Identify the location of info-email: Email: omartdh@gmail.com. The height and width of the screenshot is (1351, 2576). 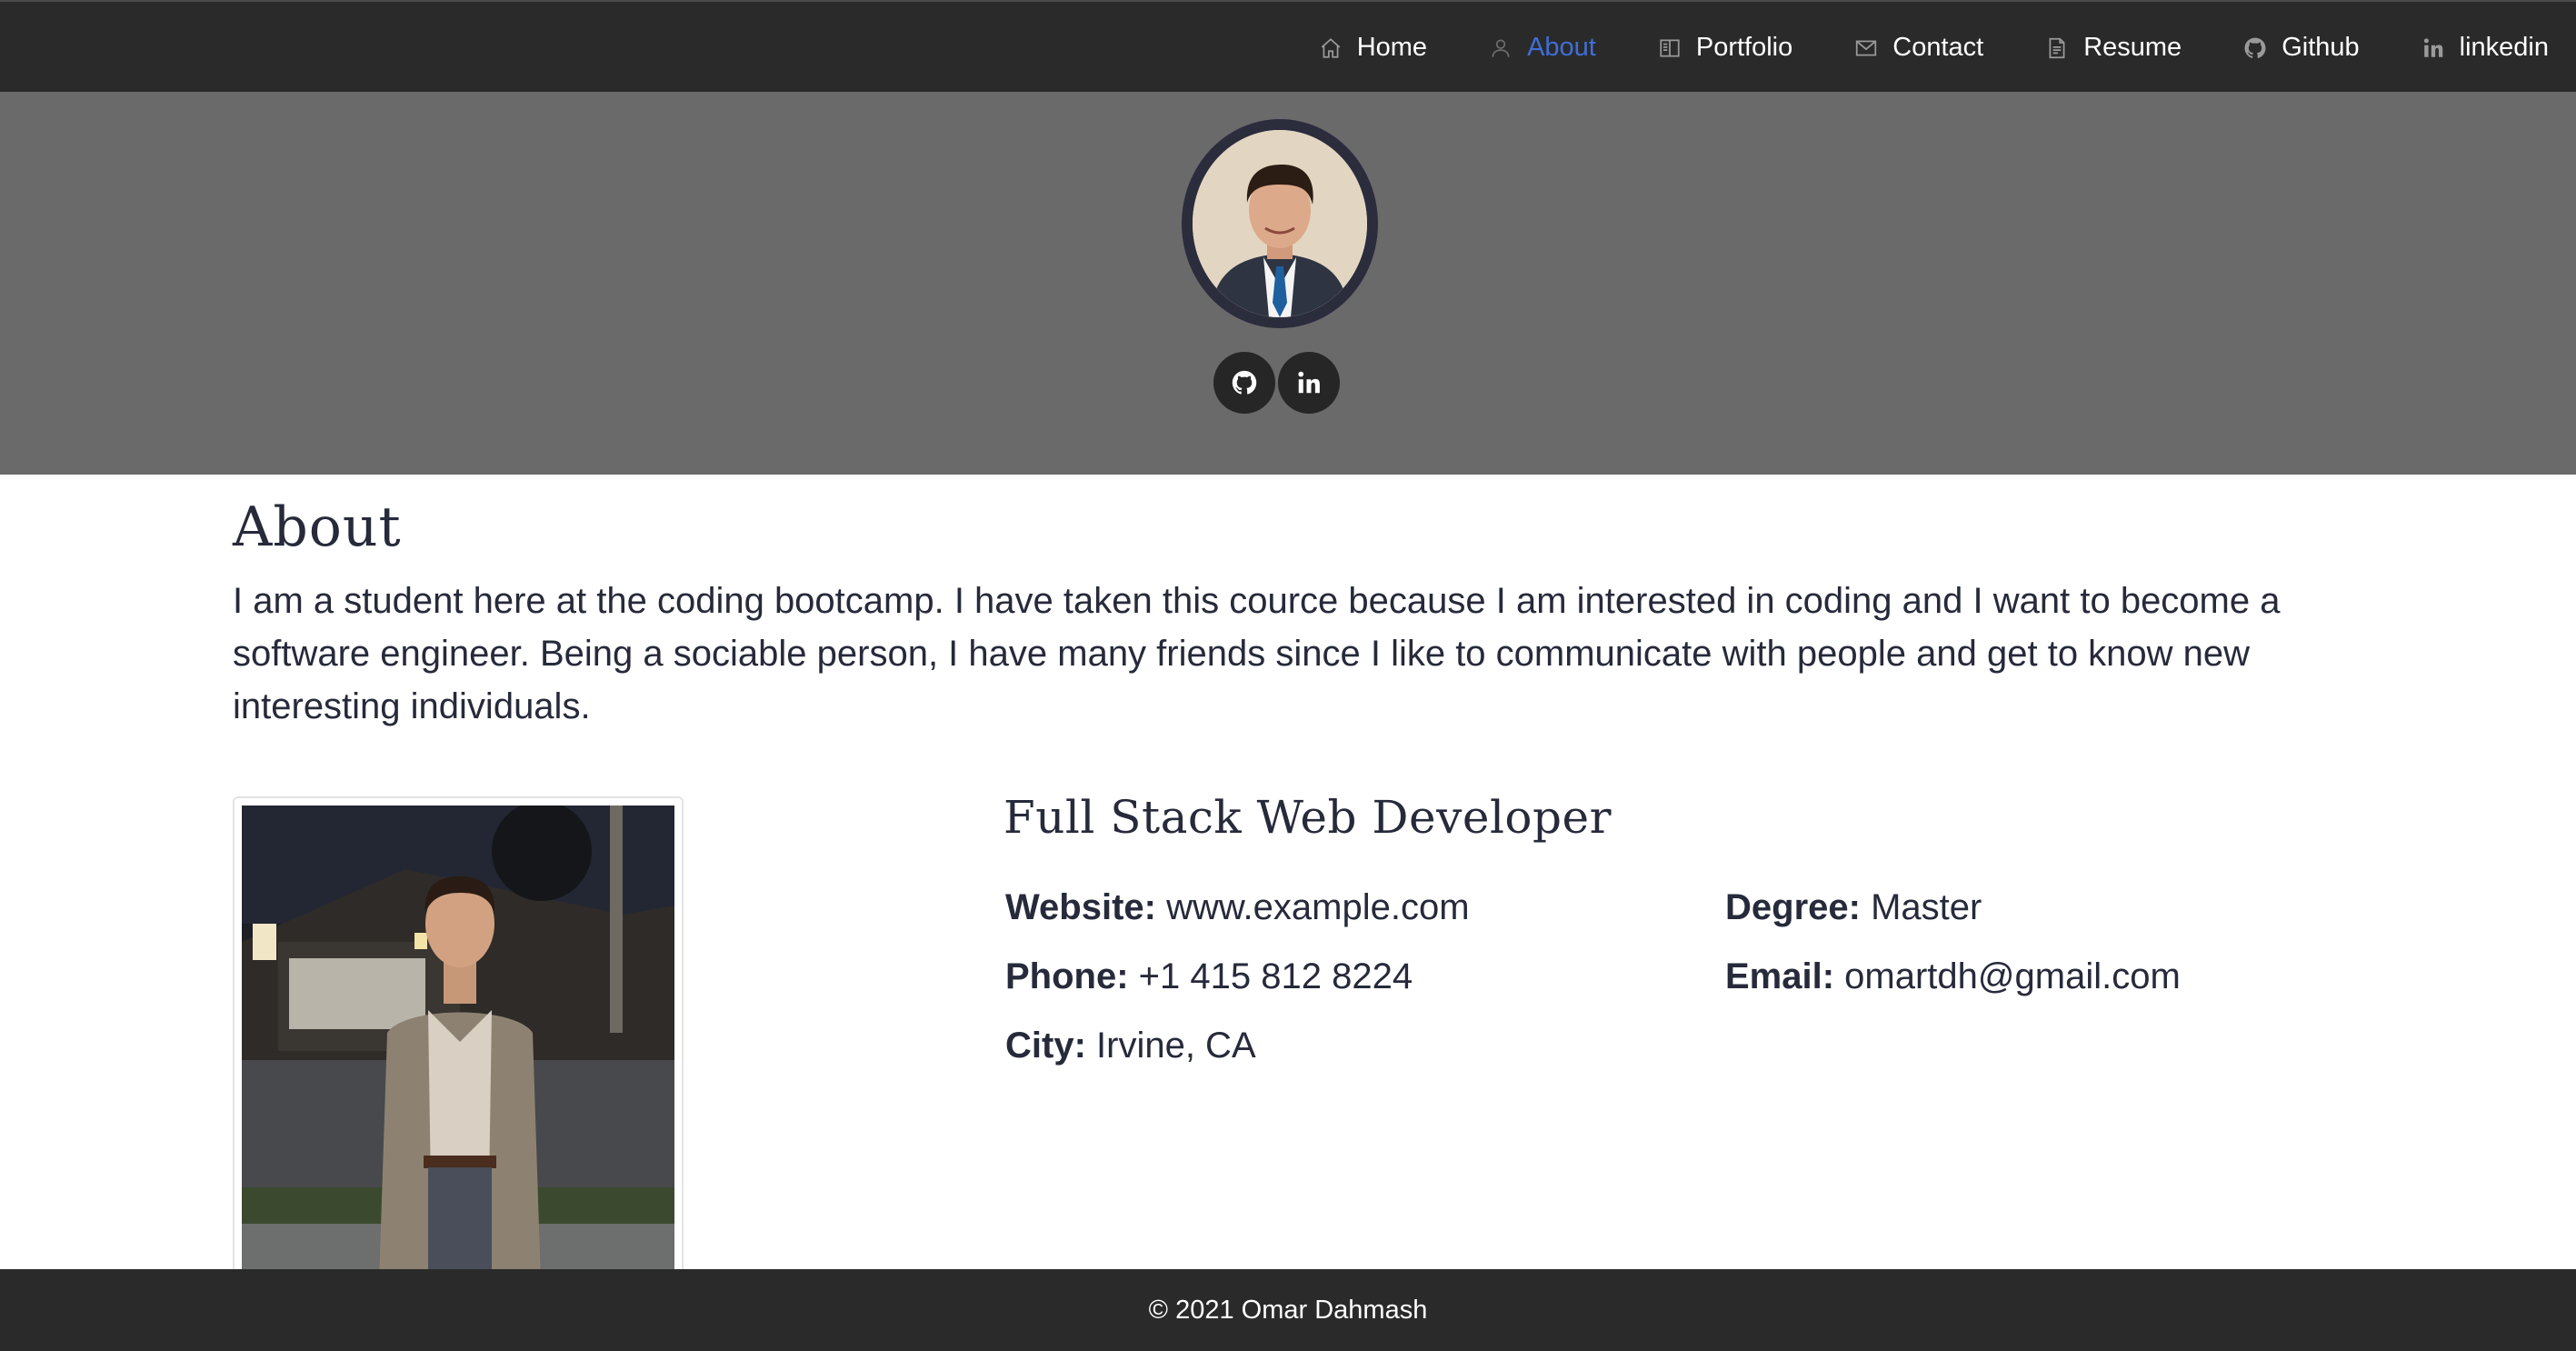
(1953, 977).